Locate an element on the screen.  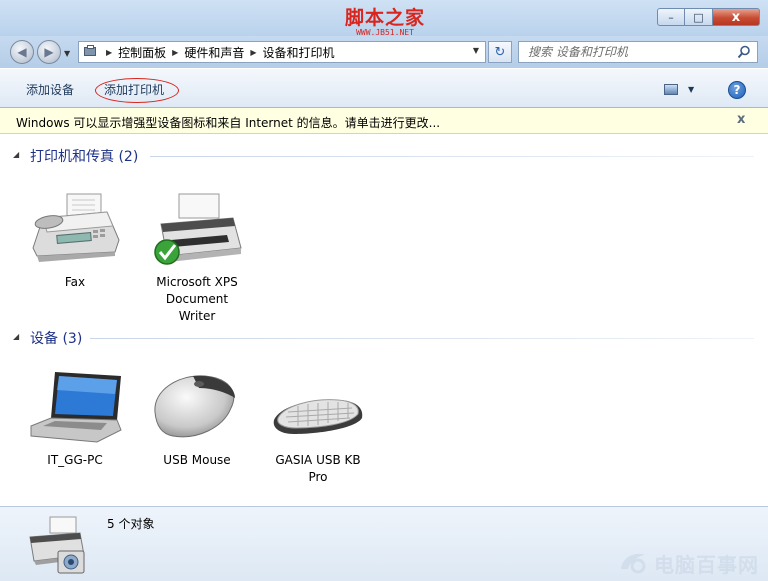
view-options-dropdown-icon: ▼ is located at coordinates (691, 89).